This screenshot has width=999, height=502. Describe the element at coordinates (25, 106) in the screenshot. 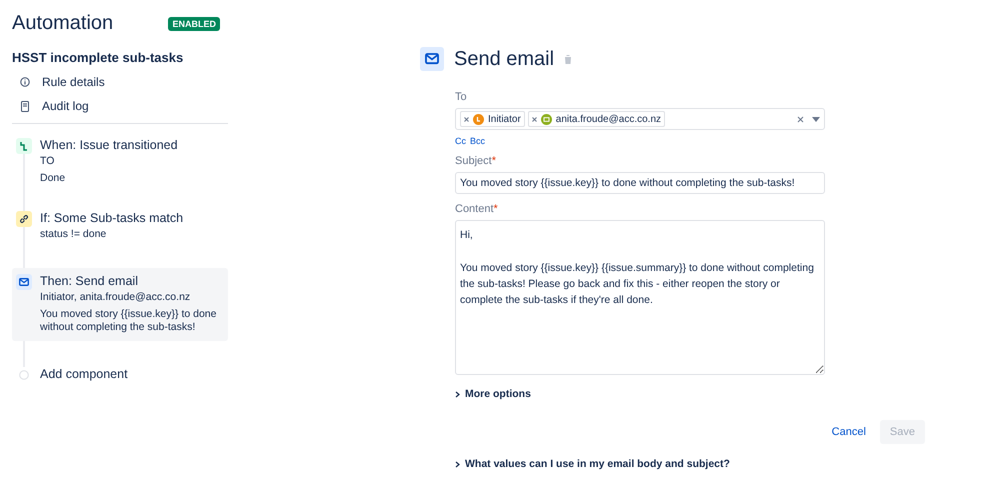

I see `document-icon` at that location.